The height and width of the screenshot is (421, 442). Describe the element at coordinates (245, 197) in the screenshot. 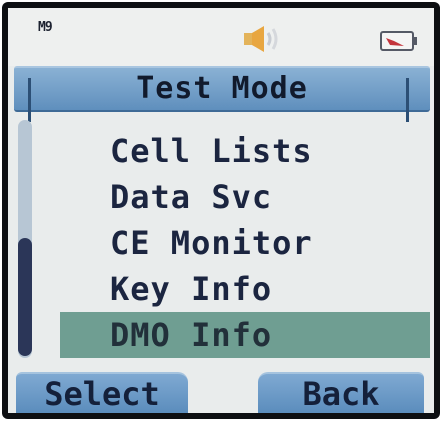

I see `menu-item-data-svc: Data Svc` at that location.